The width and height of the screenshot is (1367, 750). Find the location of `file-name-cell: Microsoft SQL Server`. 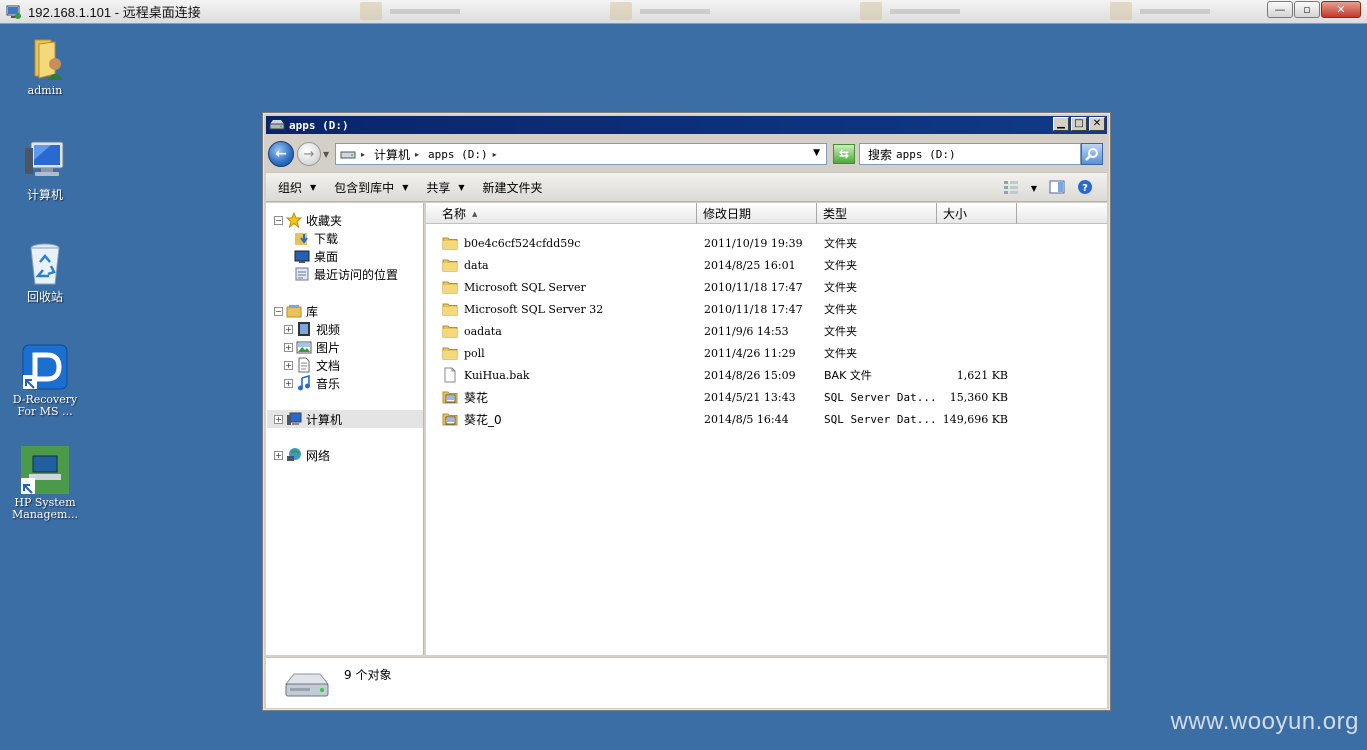

file-name-cell: Microsoft SQL Server is located at coordinates (561, 287).